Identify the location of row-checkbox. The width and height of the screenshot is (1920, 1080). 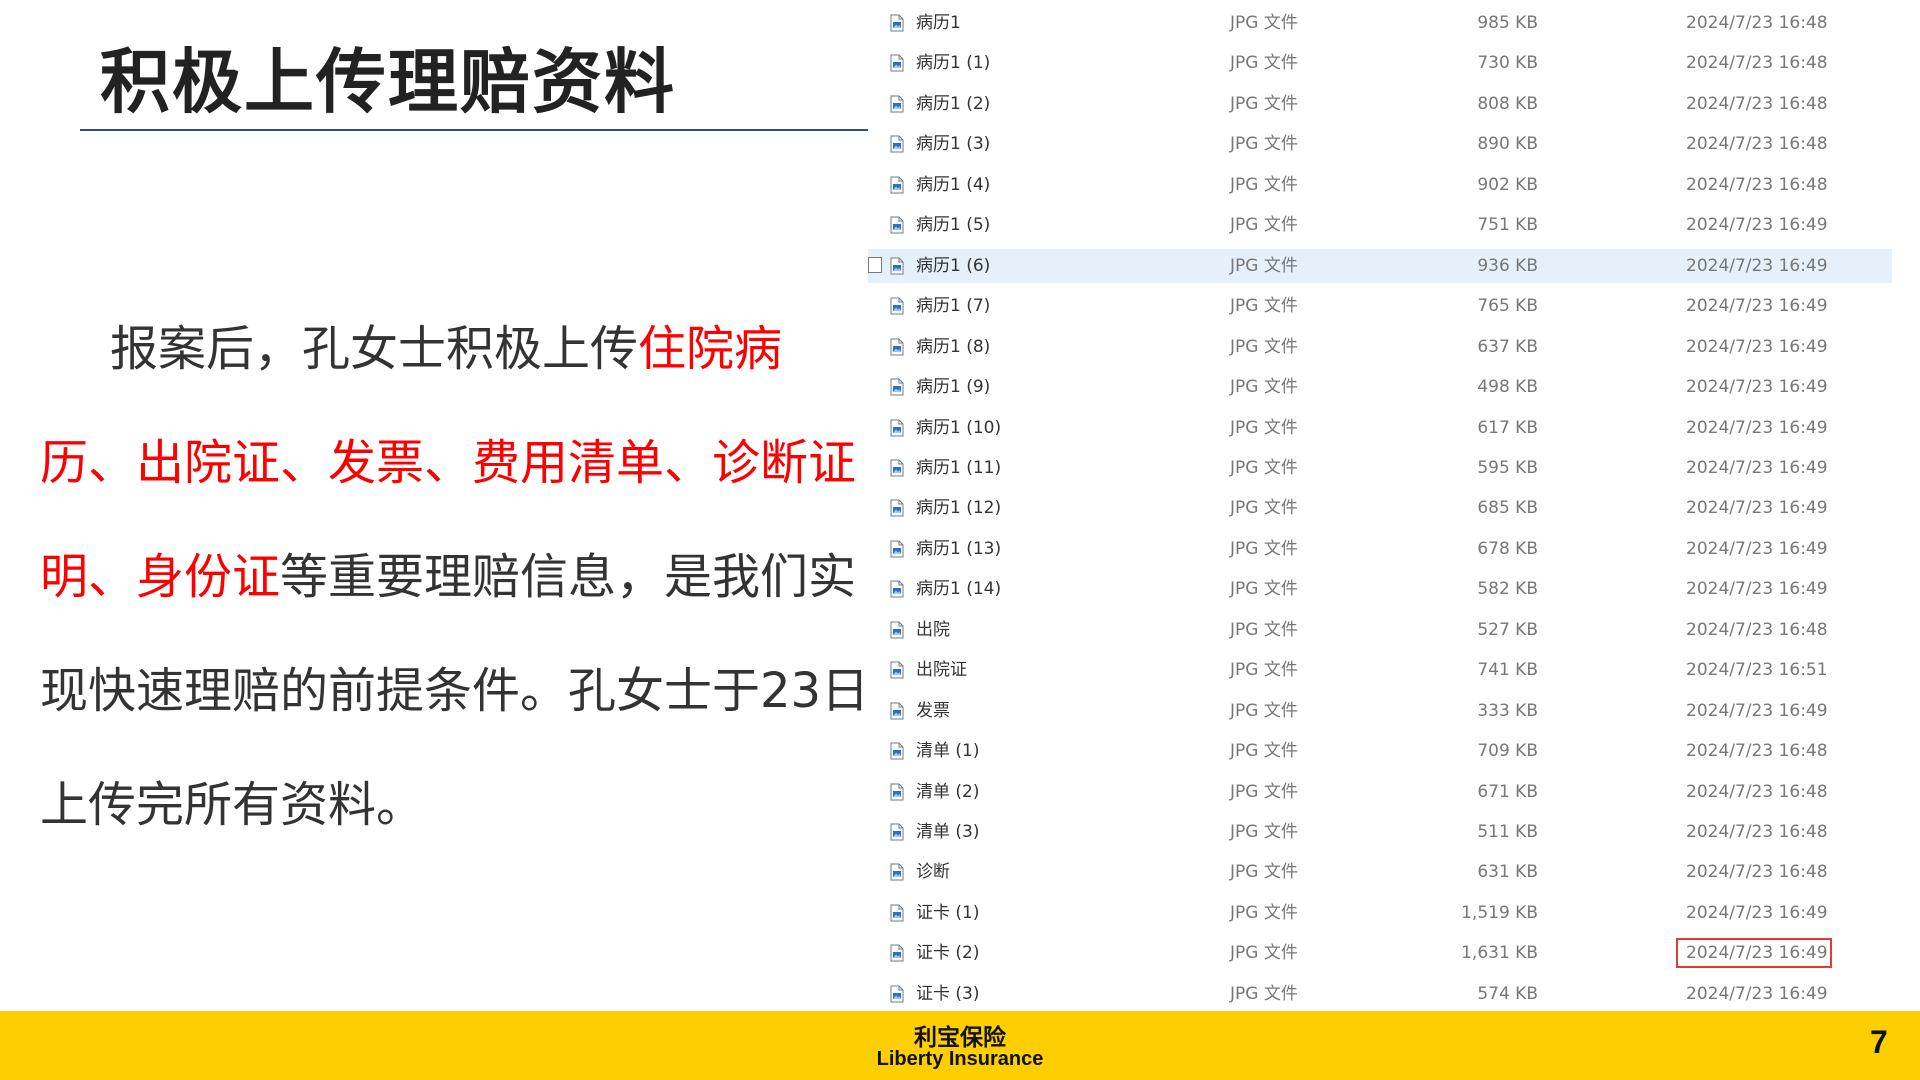
(875, 264).